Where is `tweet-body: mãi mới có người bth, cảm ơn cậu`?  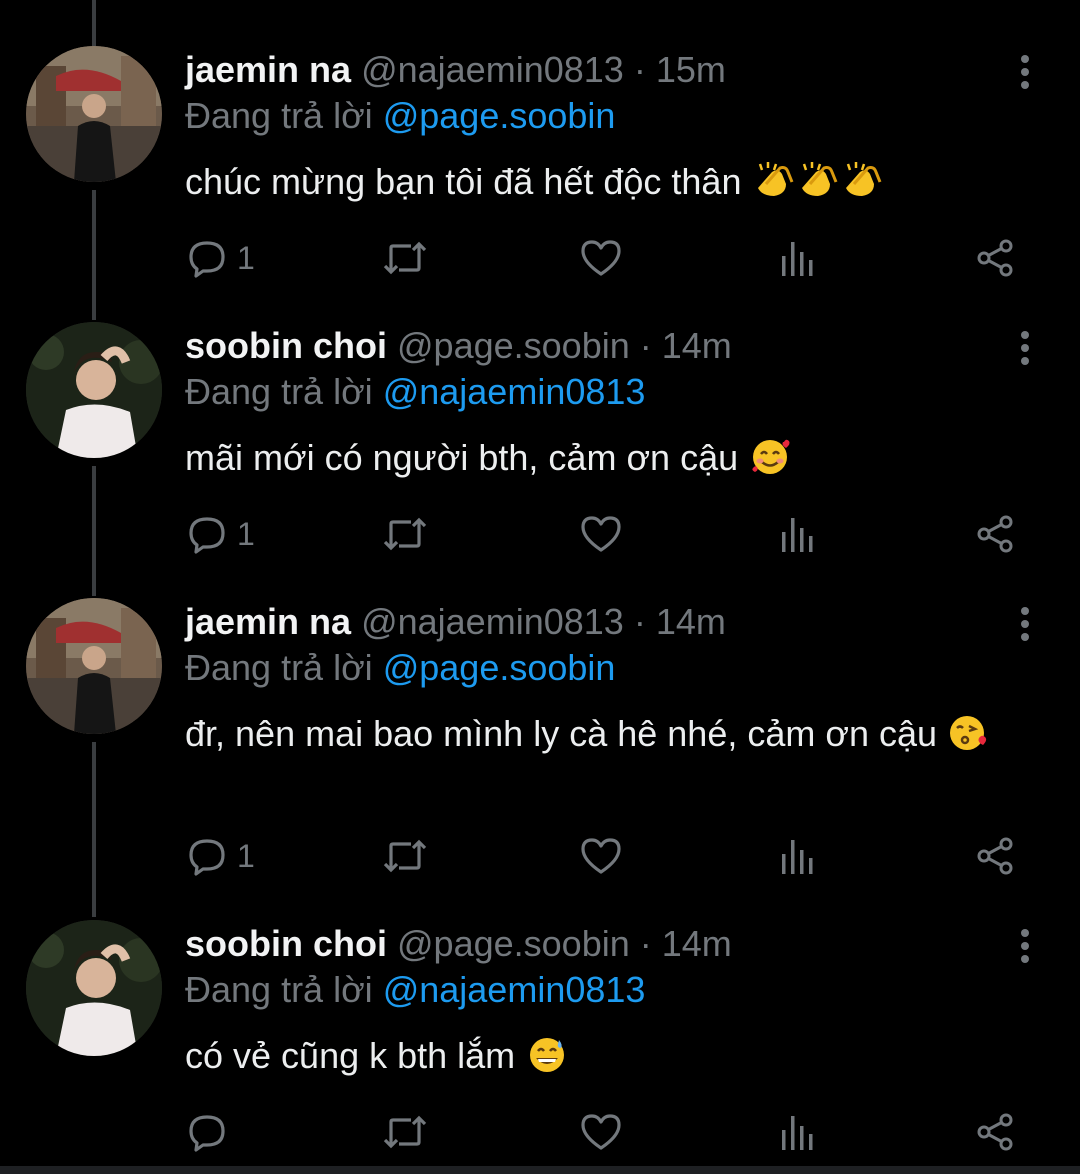 tweet-body: mãi mới có người bth, cảm ơn cậu is located at coordinates (462, 457).